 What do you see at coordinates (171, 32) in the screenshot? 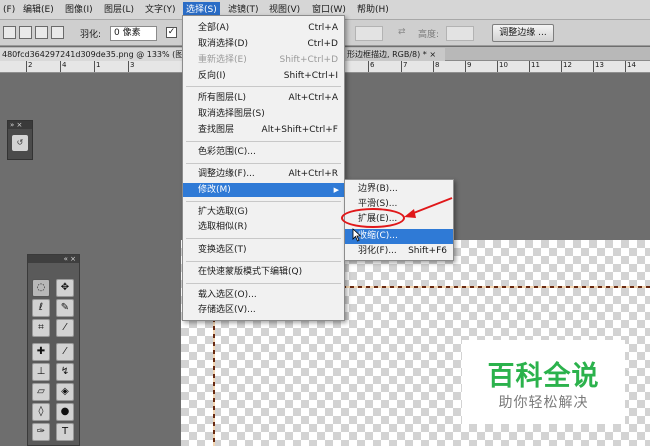
I see `anti-alias-checkbox: ✓` at bounding box center [171, 32].